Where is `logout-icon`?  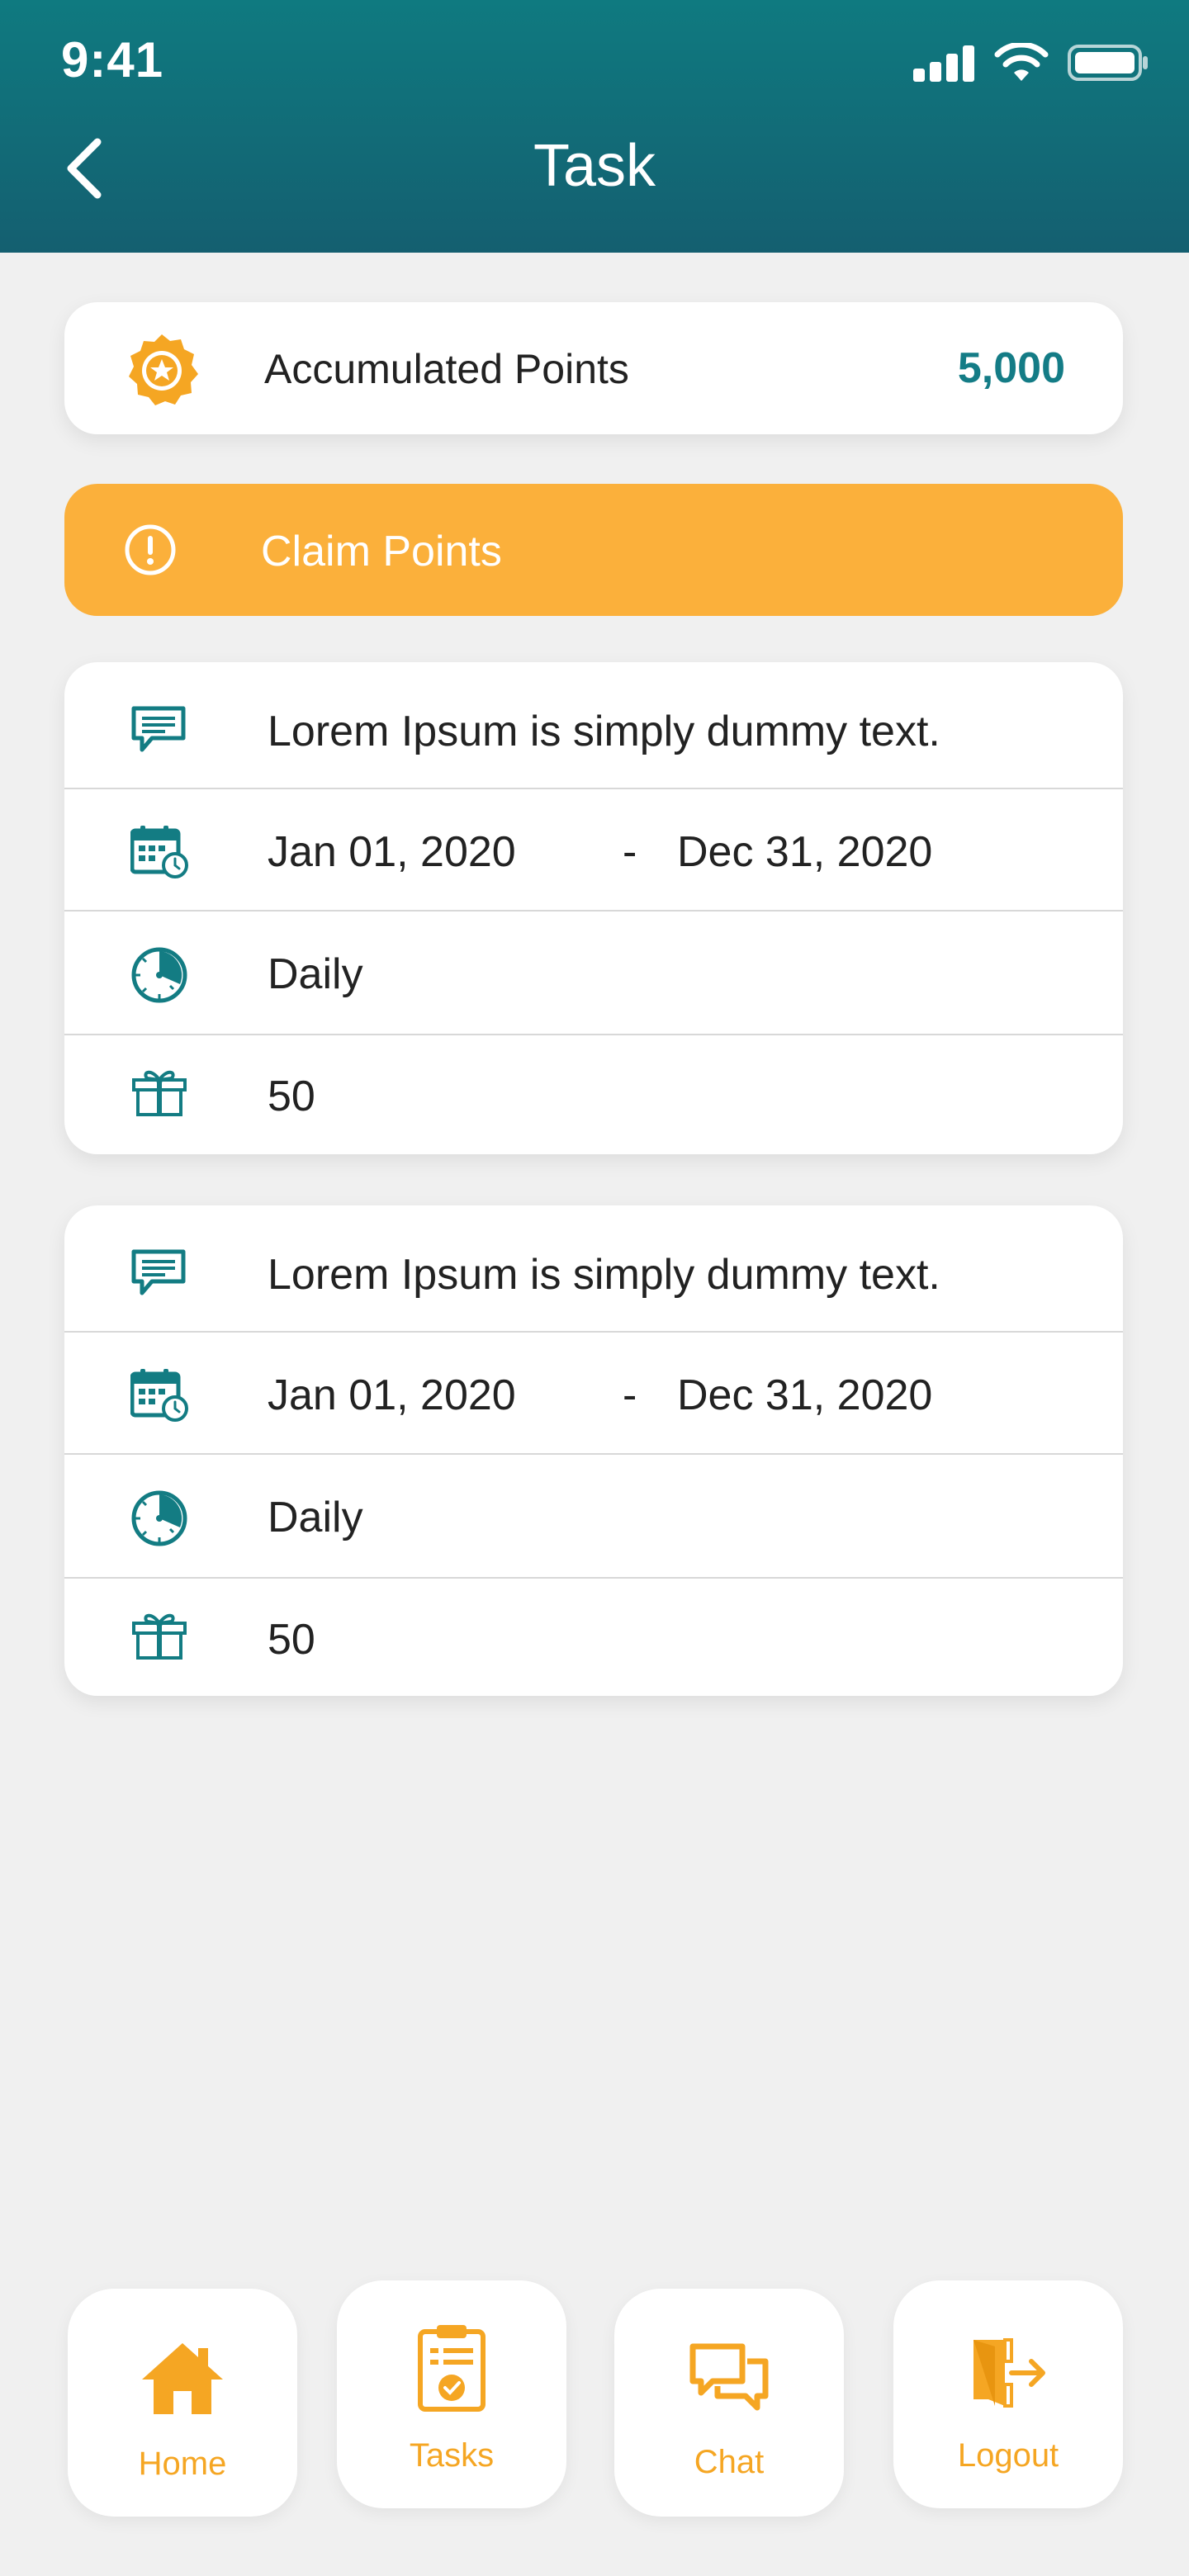
logout-icon is located at coordinates (1008, 2373).